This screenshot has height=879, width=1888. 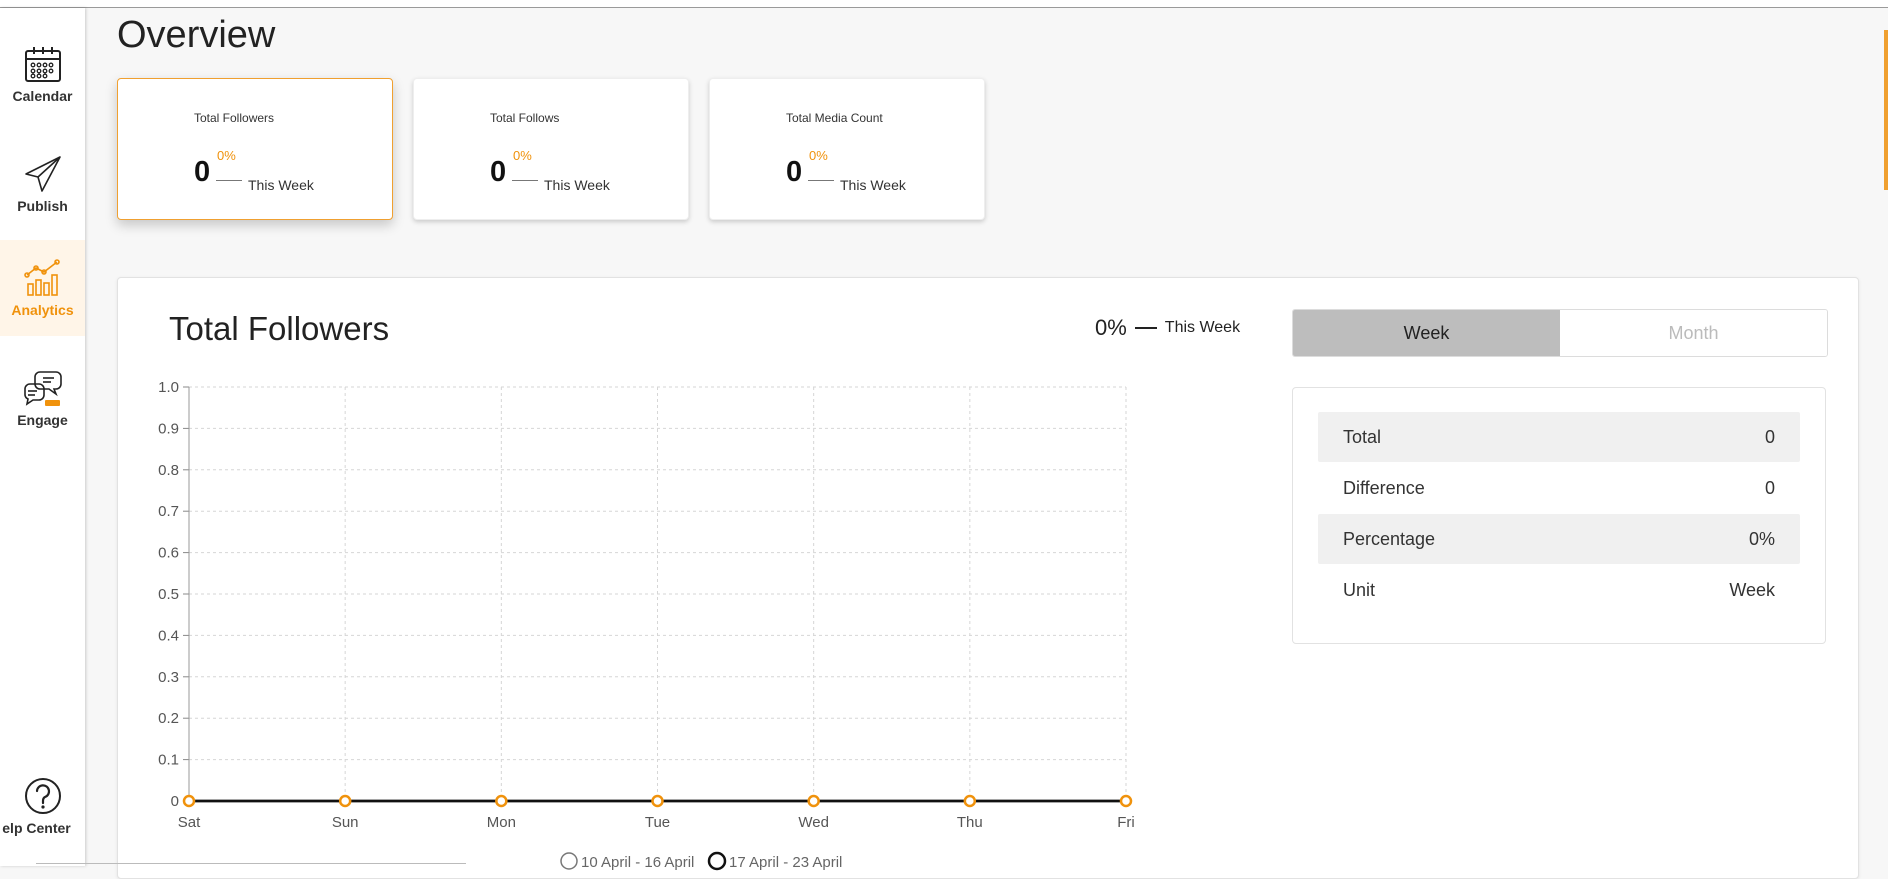 I want to click on stats-label: Total, so click(x=1362, y=436).